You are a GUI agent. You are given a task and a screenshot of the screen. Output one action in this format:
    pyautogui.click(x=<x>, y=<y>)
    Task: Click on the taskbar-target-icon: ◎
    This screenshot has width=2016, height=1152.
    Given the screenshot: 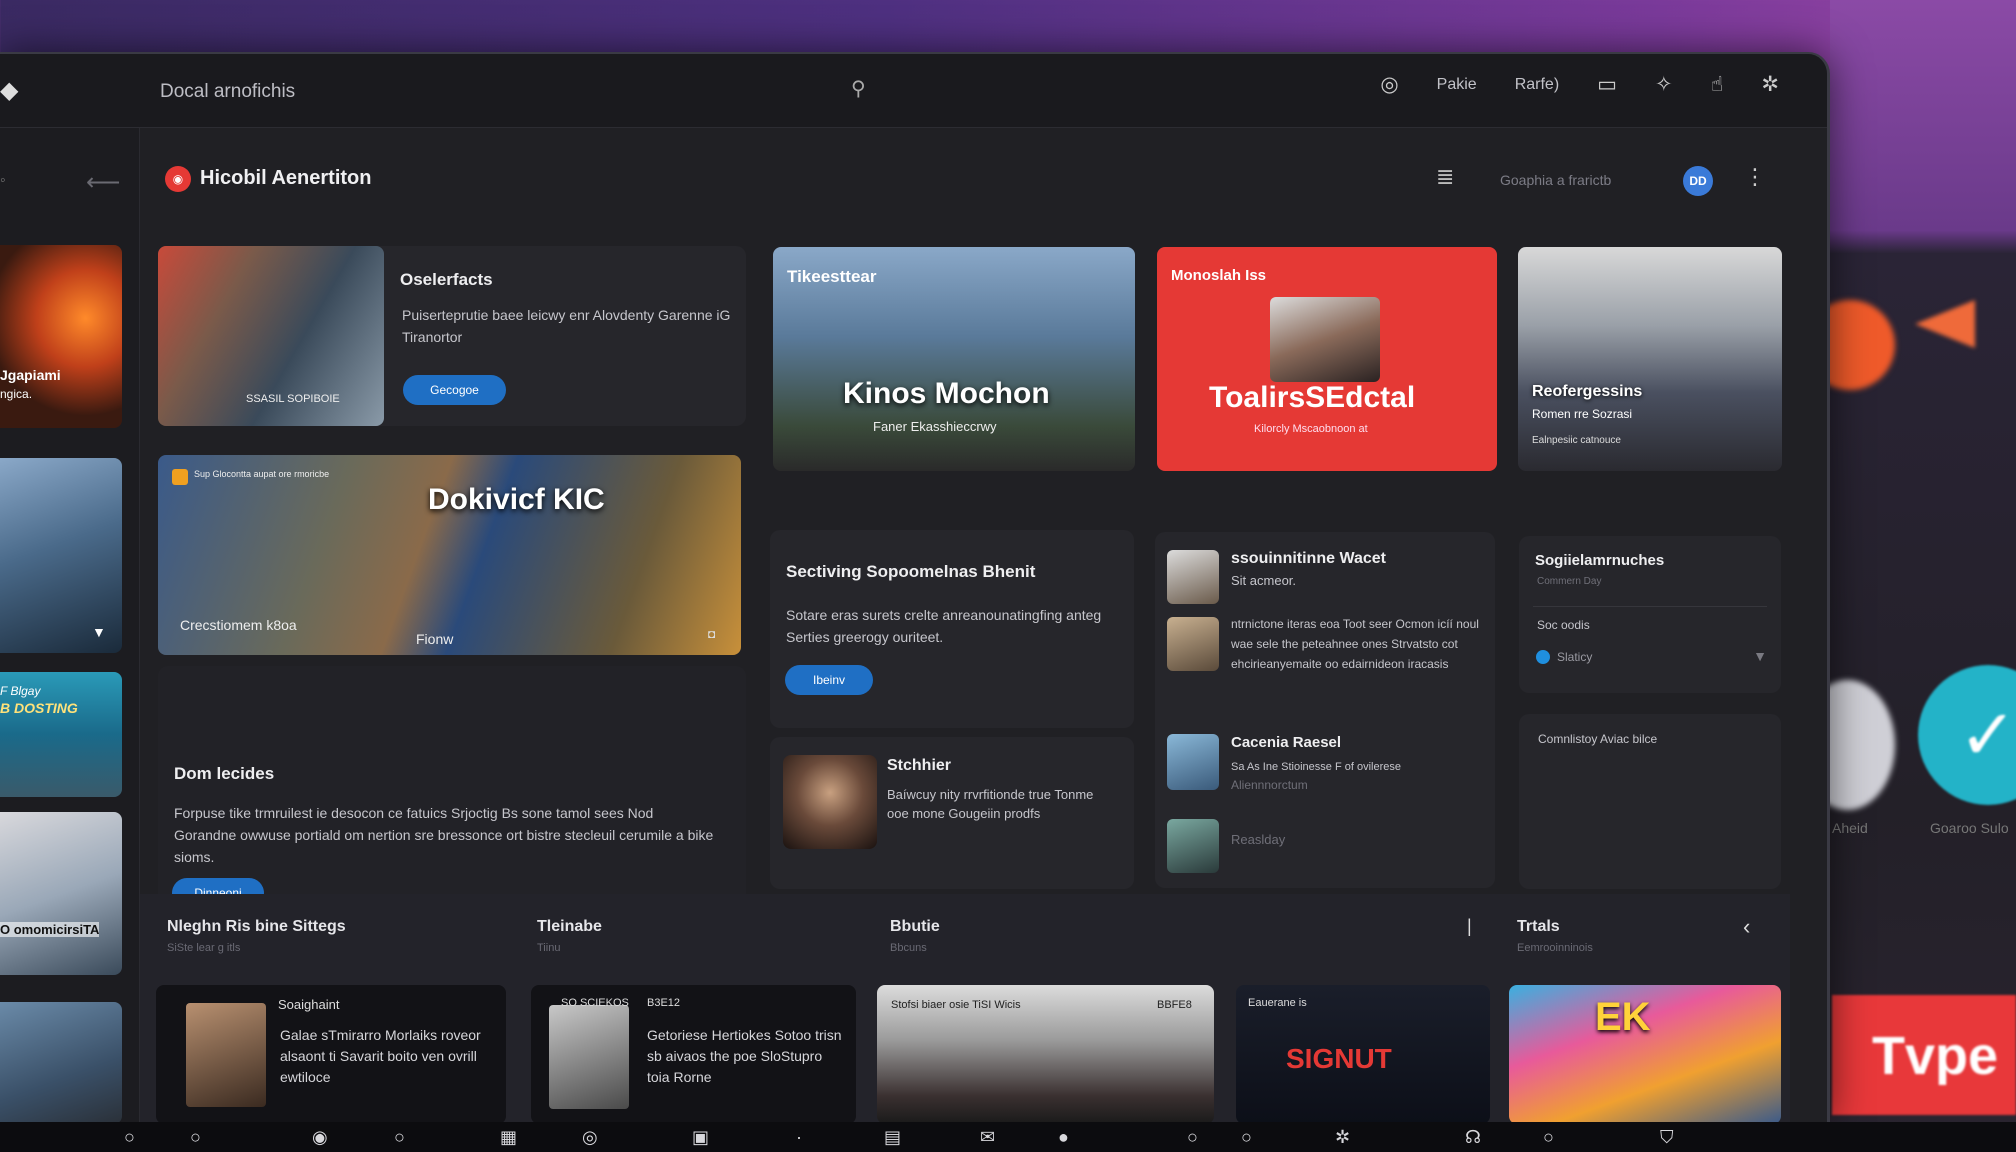 What is the action you would take?
    pyautogui.click(x=590, y=1137)
    